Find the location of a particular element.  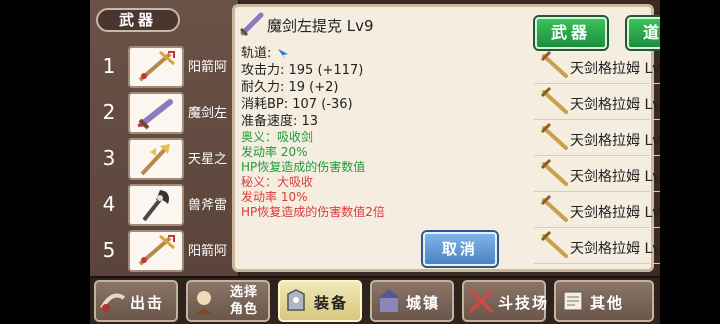

nav-arena-label: 斗技场 is located at coordinates (524, 303).